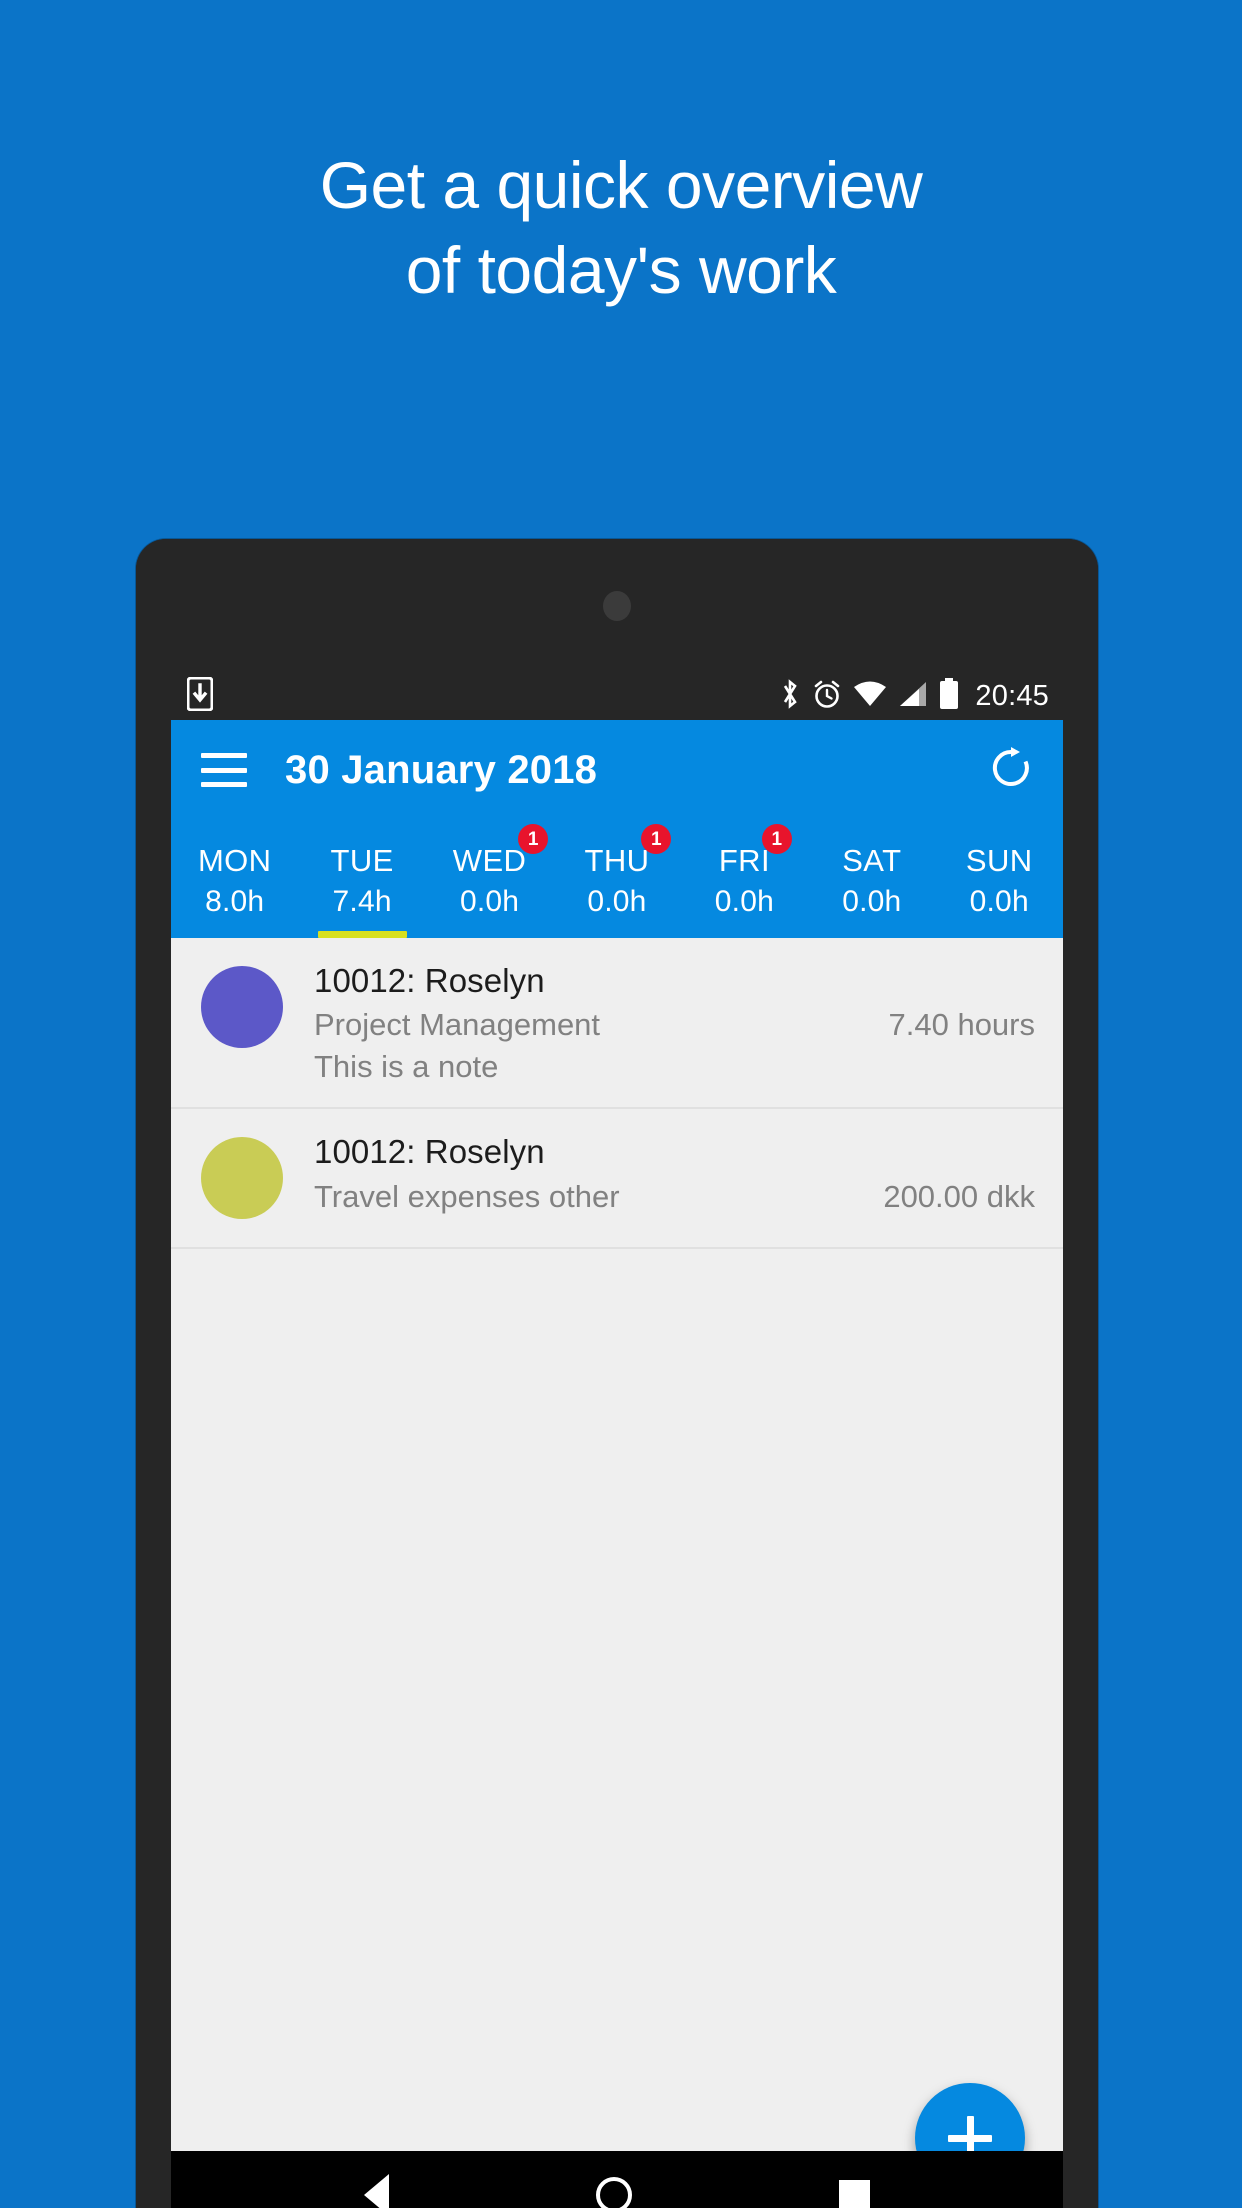 The image size is (1242, 2208). Describe the element at coordinates (489, 860) in the screenshot. I see `day-tab-label-text: WED` at that location.